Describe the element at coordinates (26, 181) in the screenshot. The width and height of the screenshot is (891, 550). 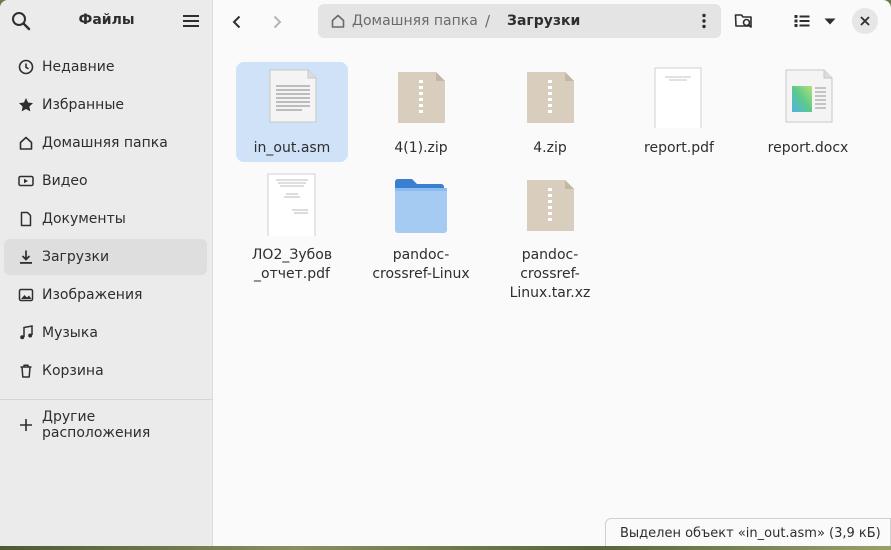
I see `video-icon` at that location.